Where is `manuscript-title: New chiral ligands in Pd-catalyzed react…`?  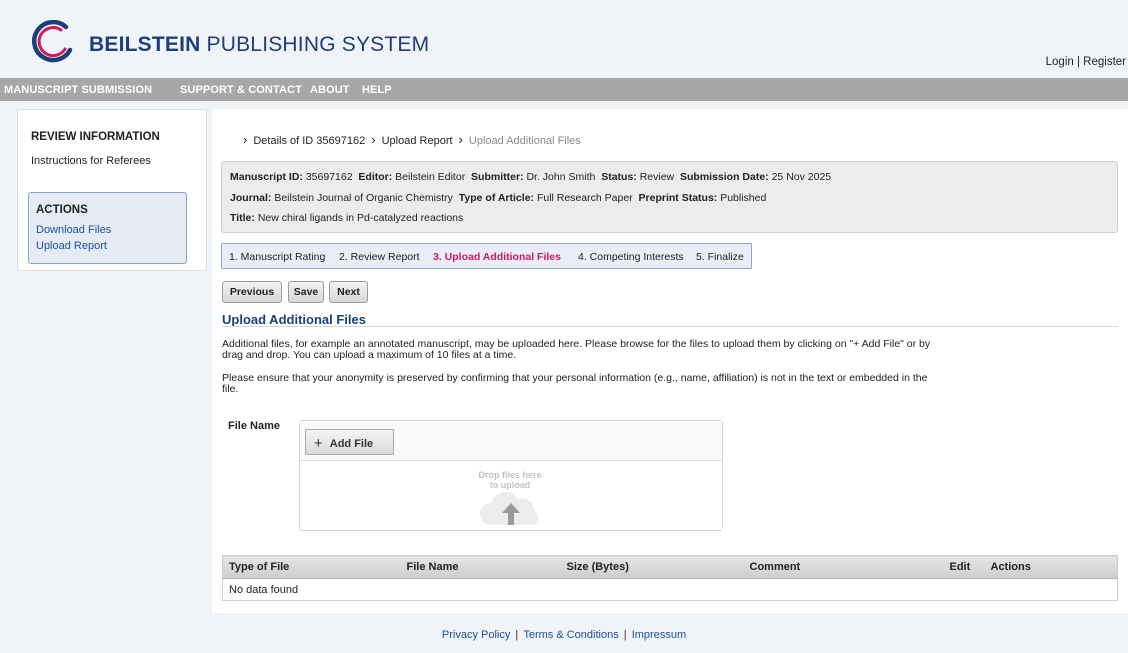
manuscript-title: New chiral ligands in Pd-catalyzed react… is located at coordinates (360, 218).